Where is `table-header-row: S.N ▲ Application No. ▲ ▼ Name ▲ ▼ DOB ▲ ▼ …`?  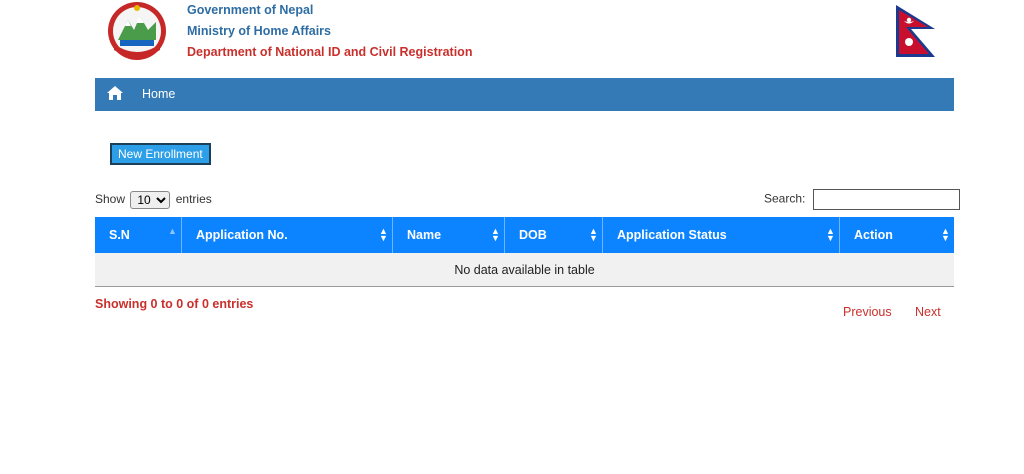 table-header-row: S.N ▲ Application No. ▲ ▼ Name ▲ ▼ DOB ▲ ▼ … is located at coordinates (524, 235).